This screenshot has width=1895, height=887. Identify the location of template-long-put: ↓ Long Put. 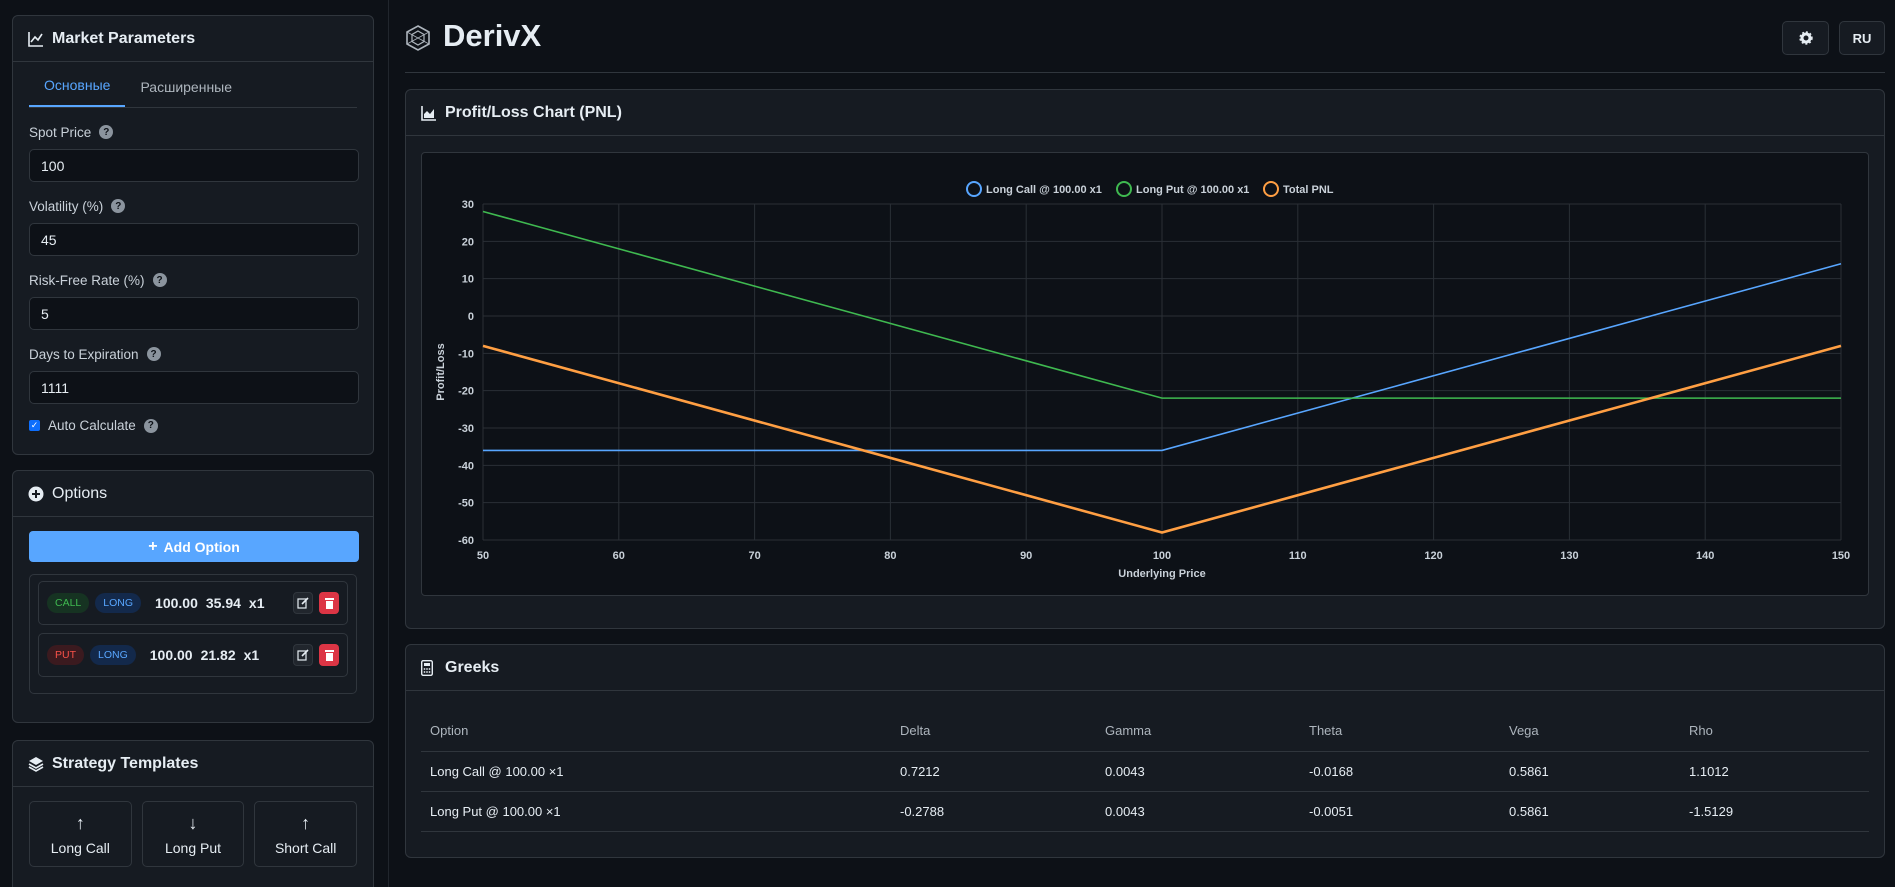
(193, 834).